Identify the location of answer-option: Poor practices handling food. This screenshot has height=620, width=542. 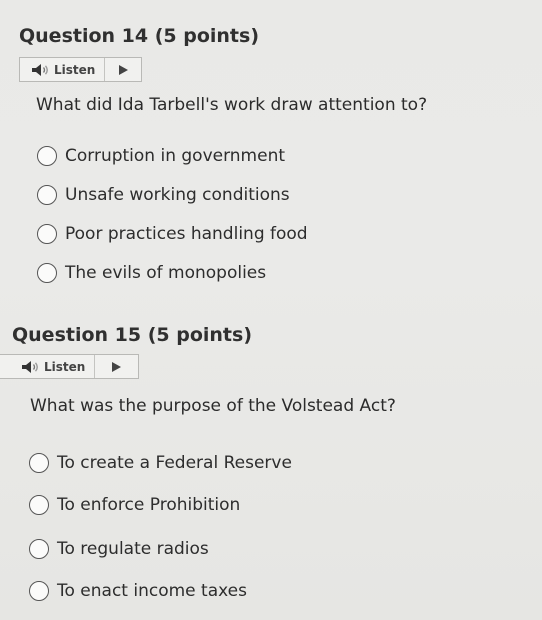
(172, 234).